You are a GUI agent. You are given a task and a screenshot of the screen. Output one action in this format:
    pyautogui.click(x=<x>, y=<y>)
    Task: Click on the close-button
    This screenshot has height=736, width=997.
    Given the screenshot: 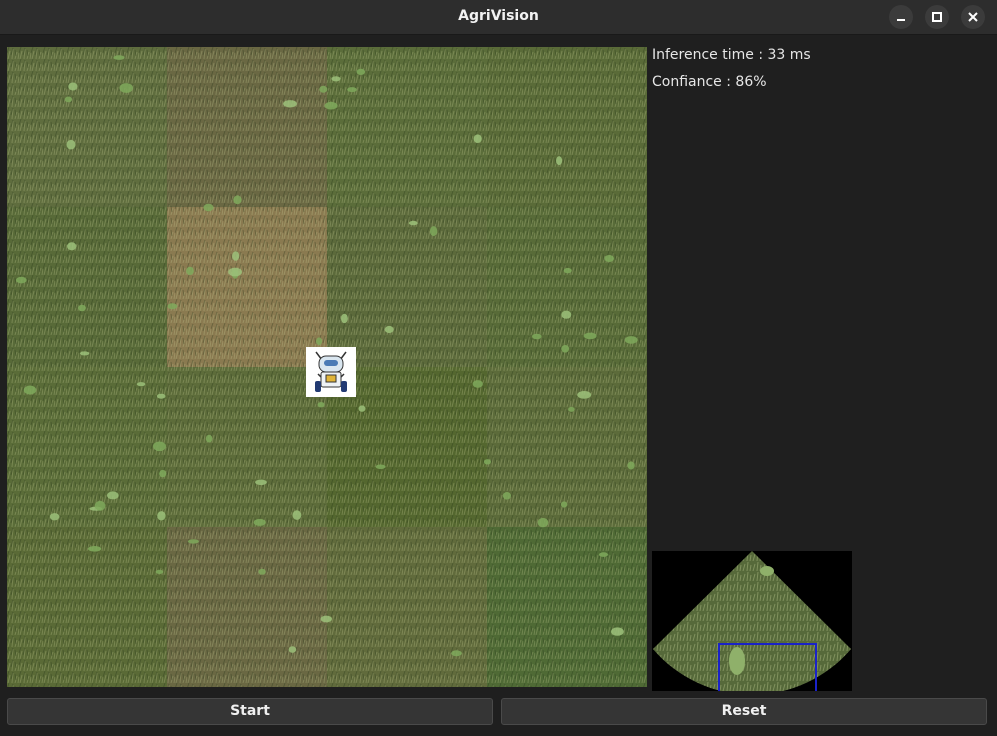 What is the action you would take?
    pyautogui.click(x=973, y=17)
    